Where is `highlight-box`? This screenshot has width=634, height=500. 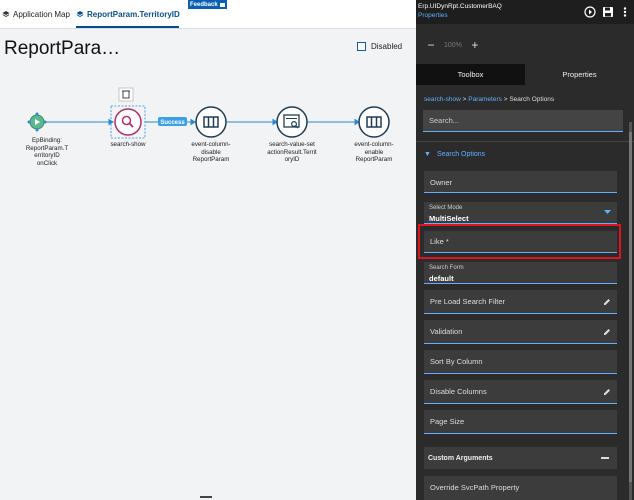 highlight-box is located at coordinates (519, 241).